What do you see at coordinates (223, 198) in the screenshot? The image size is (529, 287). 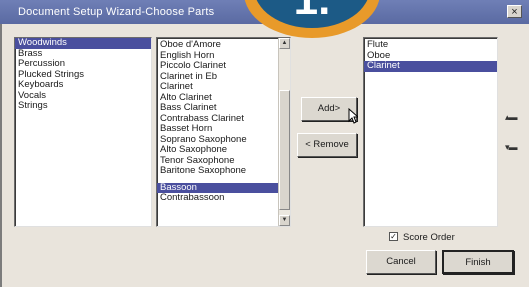 I see `instrument-list-item: Contrabassoon` at bounding box center [223, 198].